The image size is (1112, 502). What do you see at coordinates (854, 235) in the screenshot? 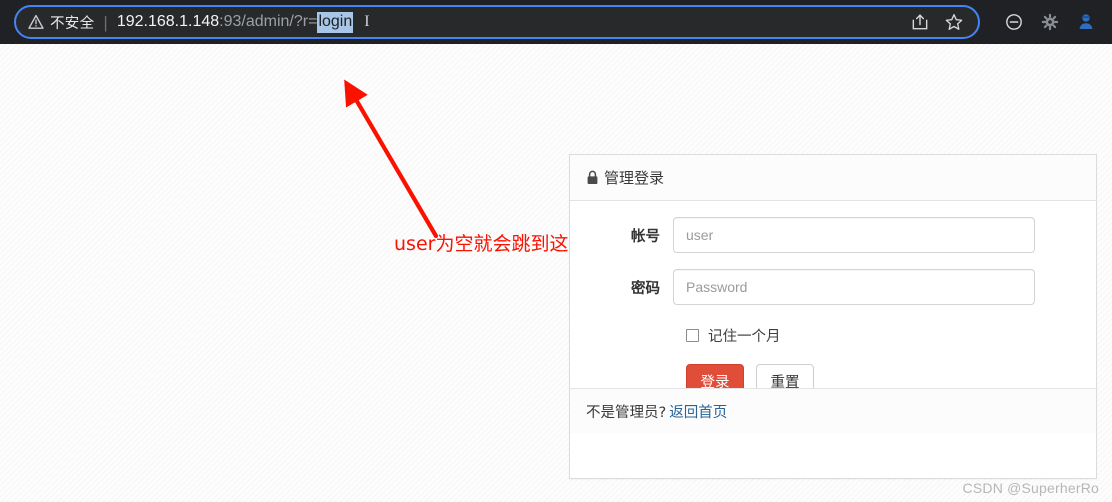
I see `username-input` at bounding box center [854, 235].